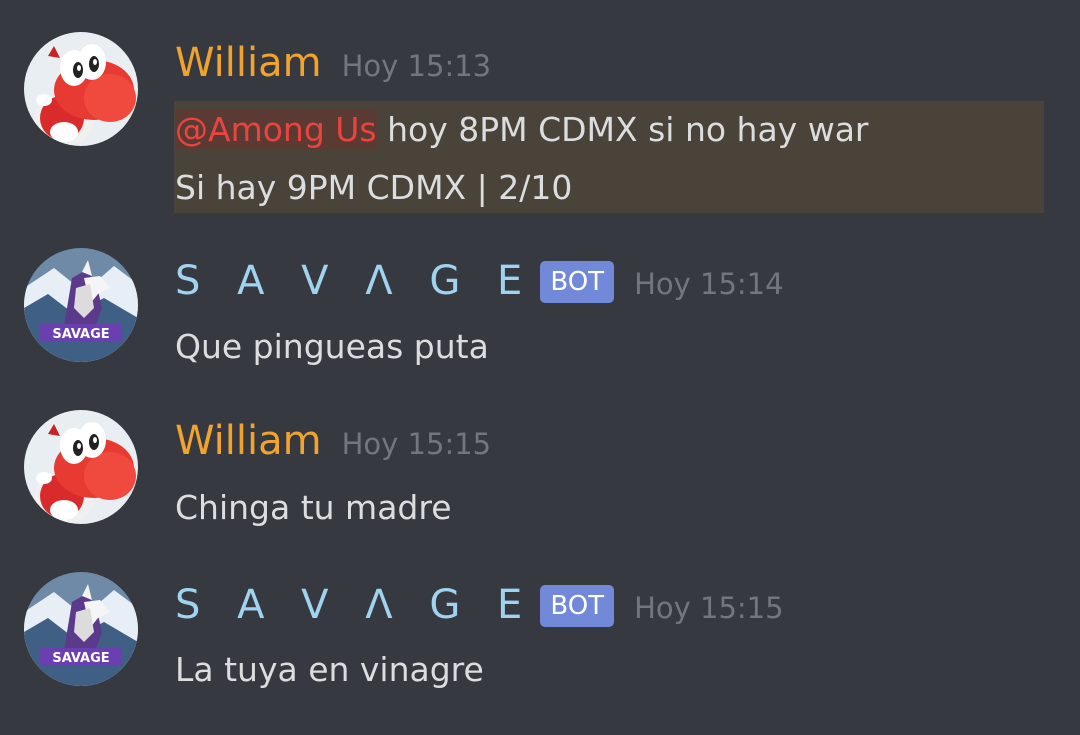  I want to click on message-line: @Among Us hoy 8PM CDMX si no hay war, so click(521, 130).